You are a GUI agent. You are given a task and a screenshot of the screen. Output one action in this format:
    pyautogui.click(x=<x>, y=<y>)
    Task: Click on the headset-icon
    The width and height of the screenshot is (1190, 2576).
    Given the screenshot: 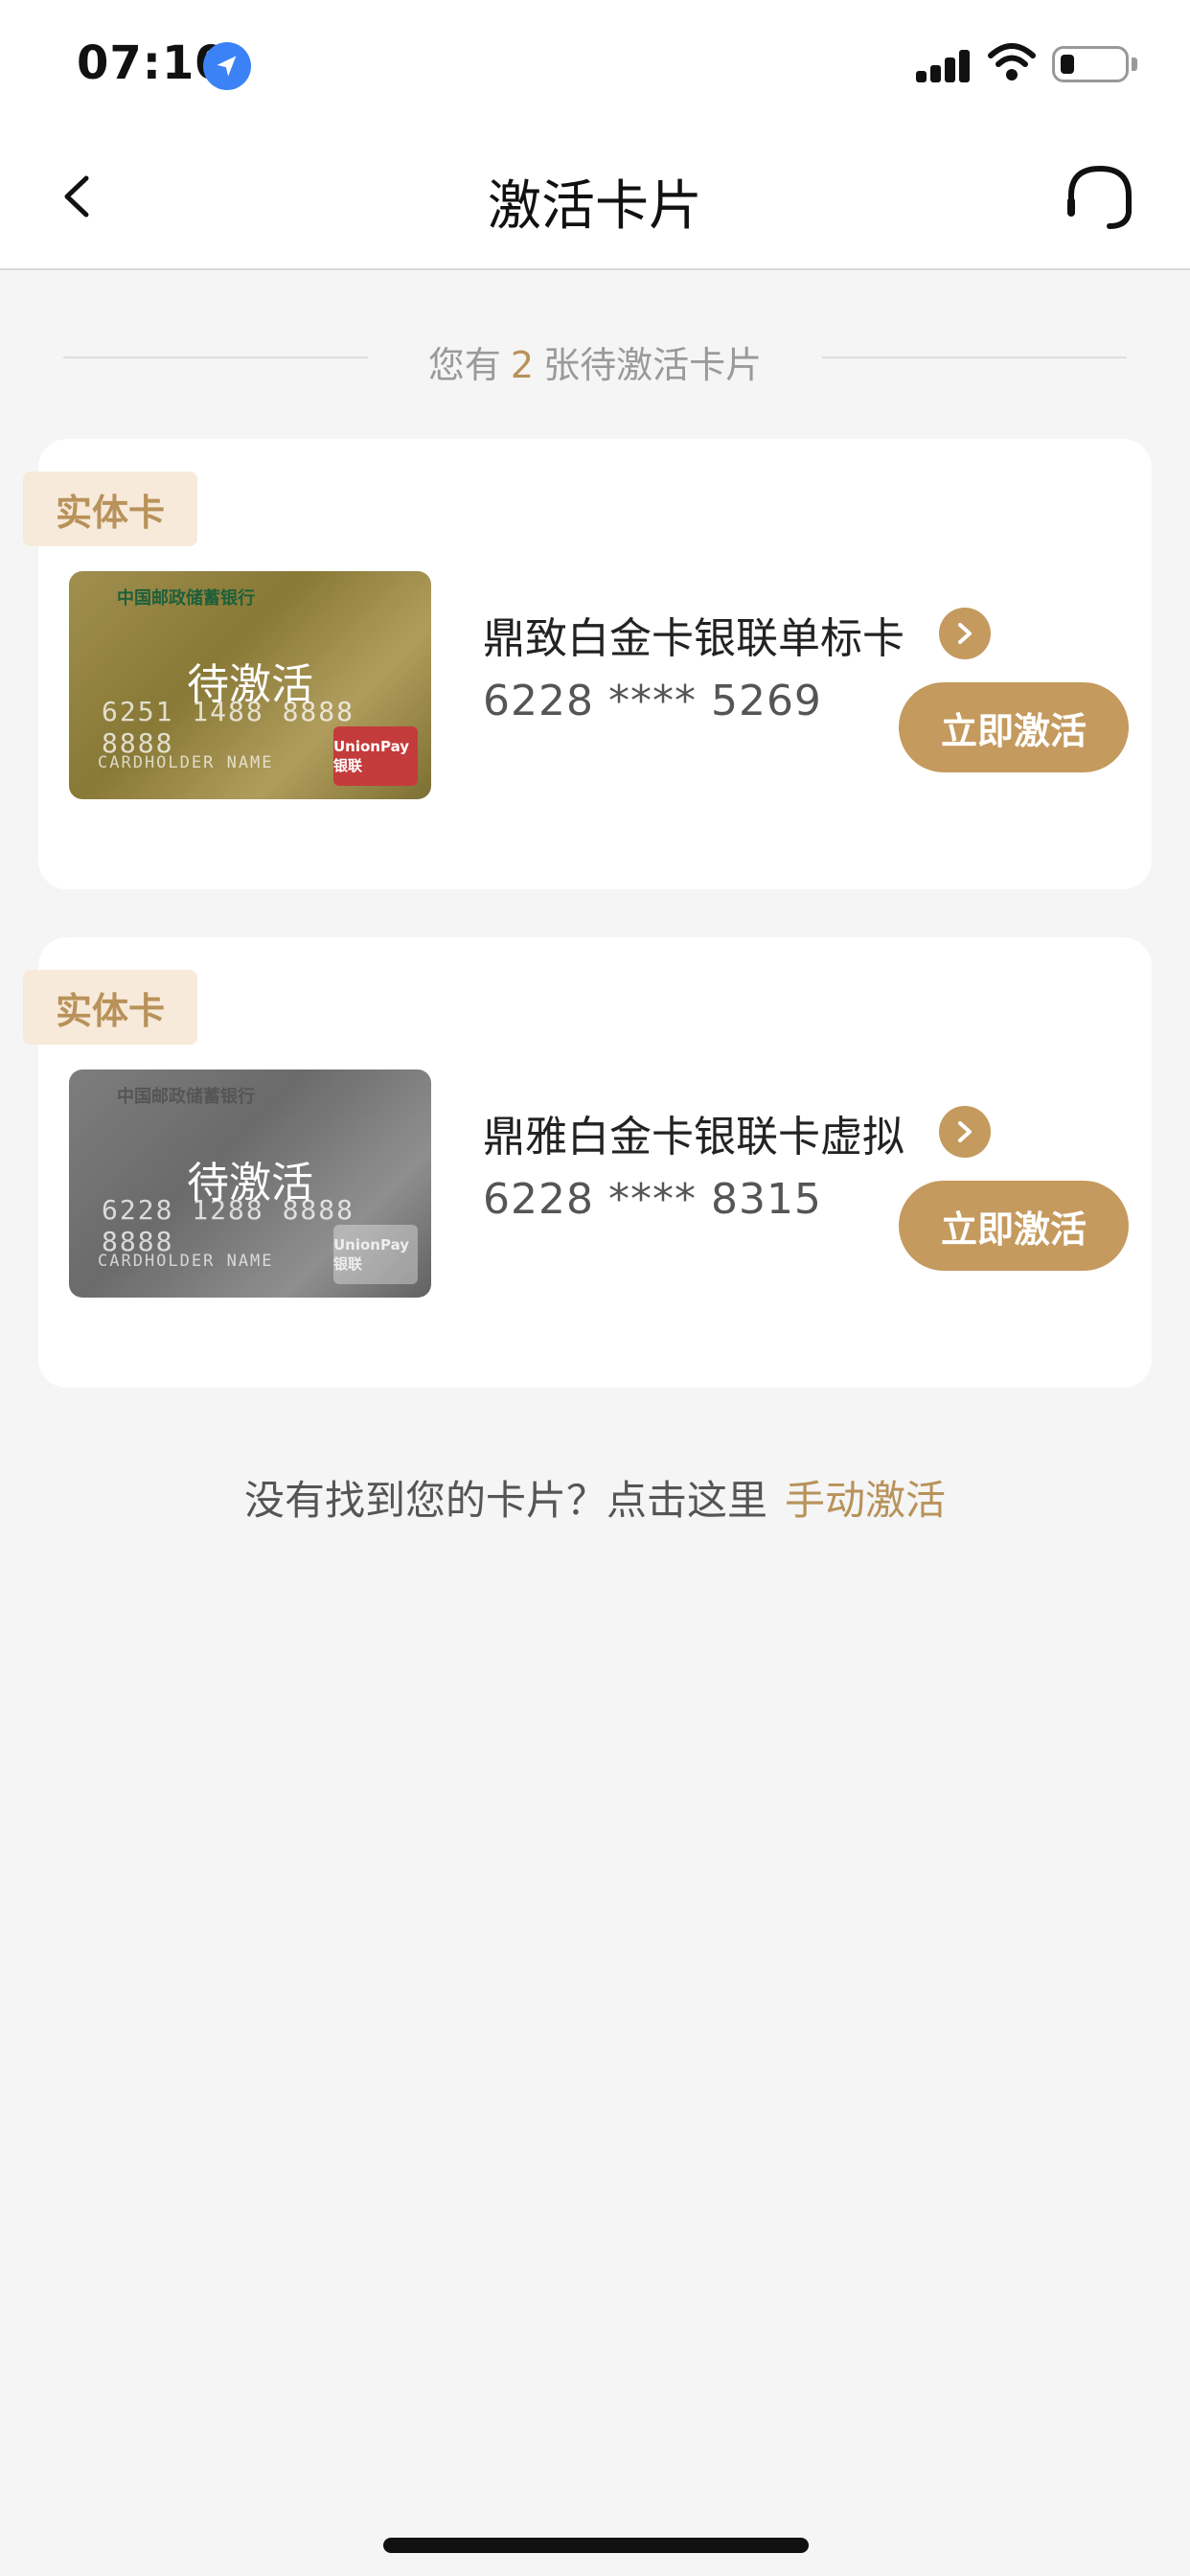 What is the action you would take?
    pyautogui.click(x=1100, y=197)
    